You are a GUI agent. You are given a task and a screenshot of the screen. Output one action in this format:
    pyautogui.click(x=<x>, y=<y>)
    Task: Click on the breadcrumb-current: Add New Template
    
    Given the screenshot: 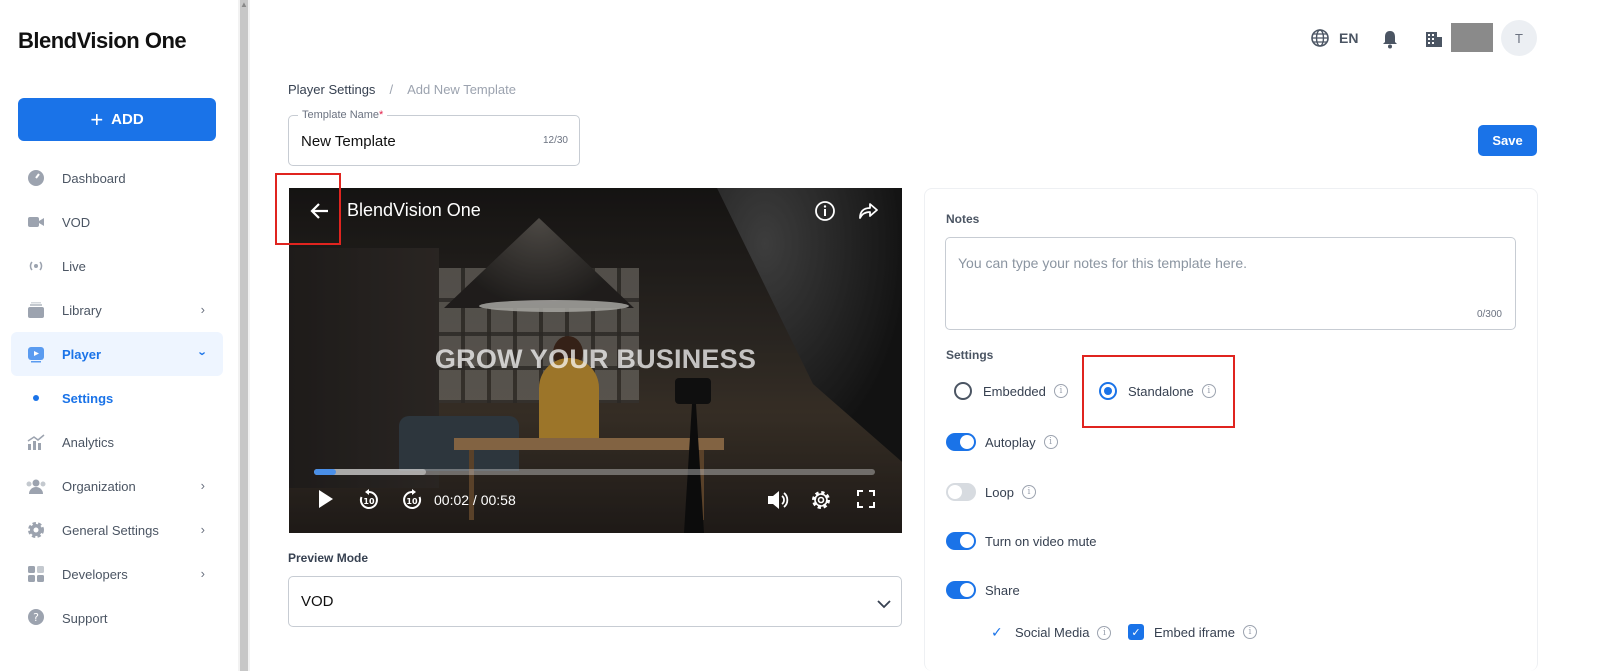 What is the action you would take?
    pyautogui.click(x=461, y=89)
    